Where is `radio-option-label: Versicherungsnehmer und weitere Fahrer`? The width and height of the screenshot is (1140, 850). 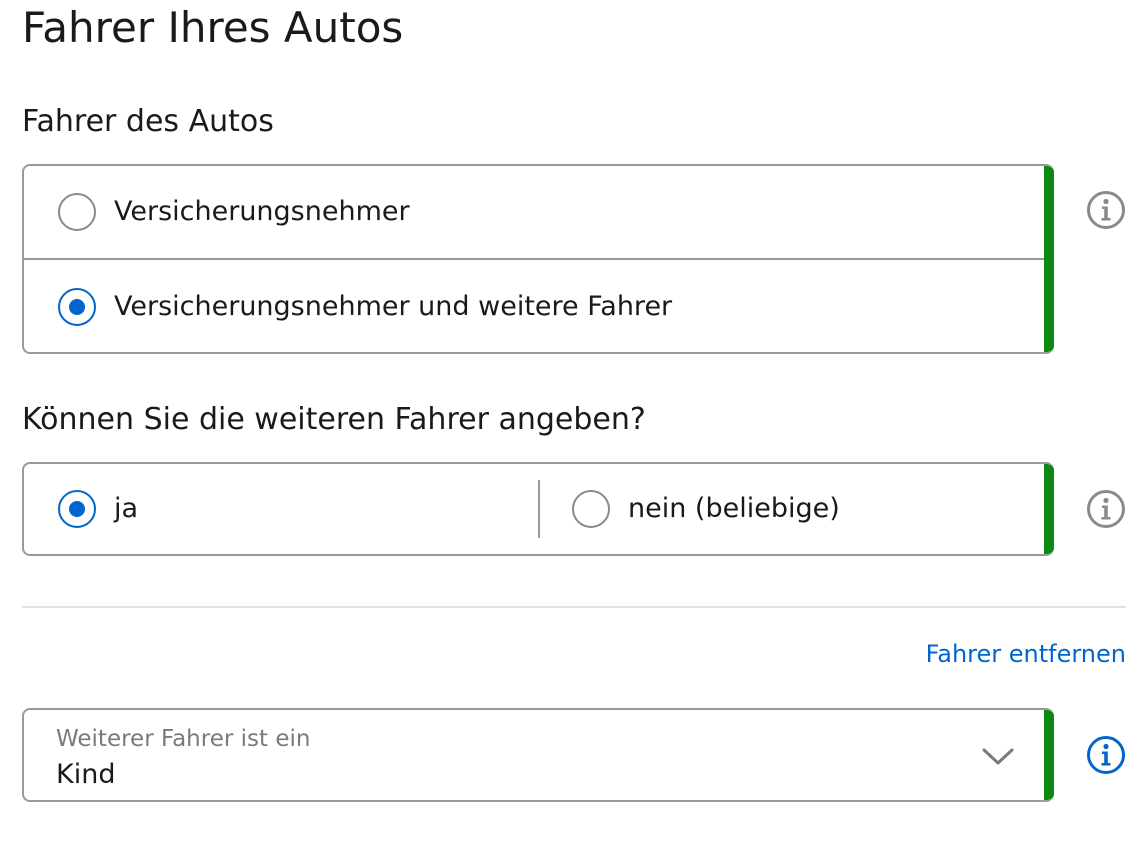
radio-option-label: Versicherungsnehmer und weitere Fahrer is located at coordinates (393, 306).